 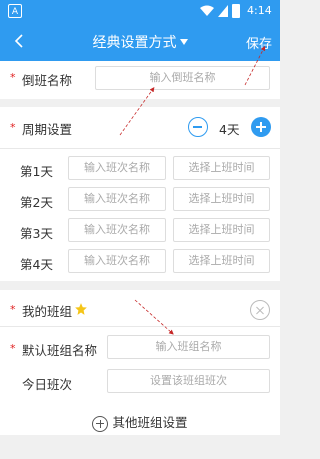 I want to click on add-circle-icon, so click(x=100, y=423).